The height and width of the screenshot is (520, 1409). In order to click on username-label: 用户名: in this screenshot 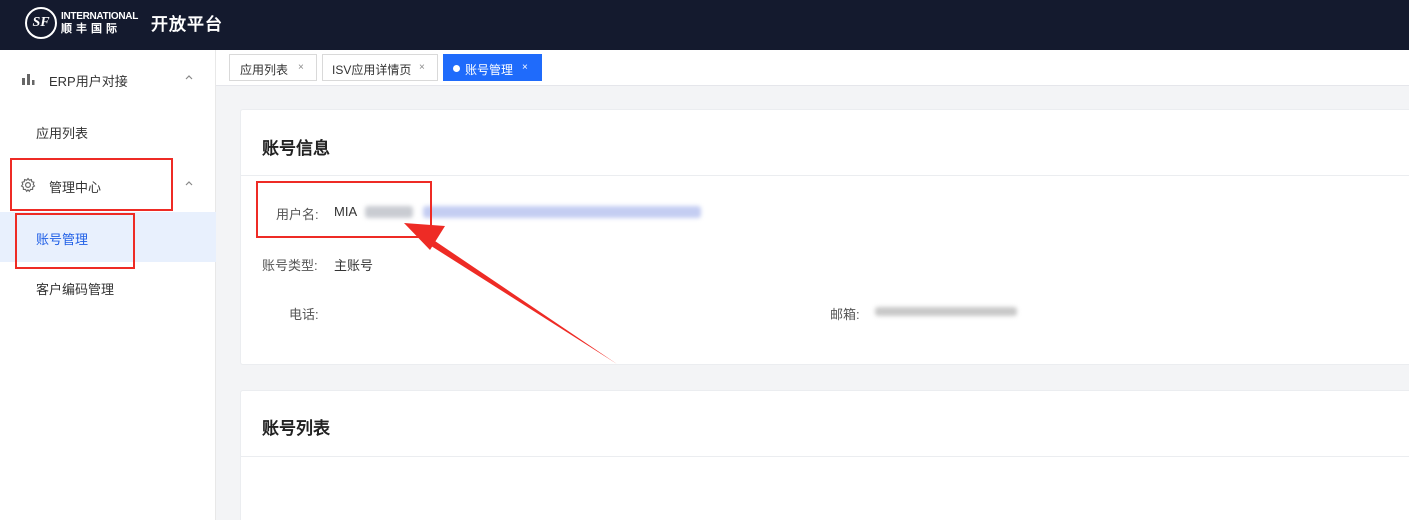, I will do `click(297, 214)`.